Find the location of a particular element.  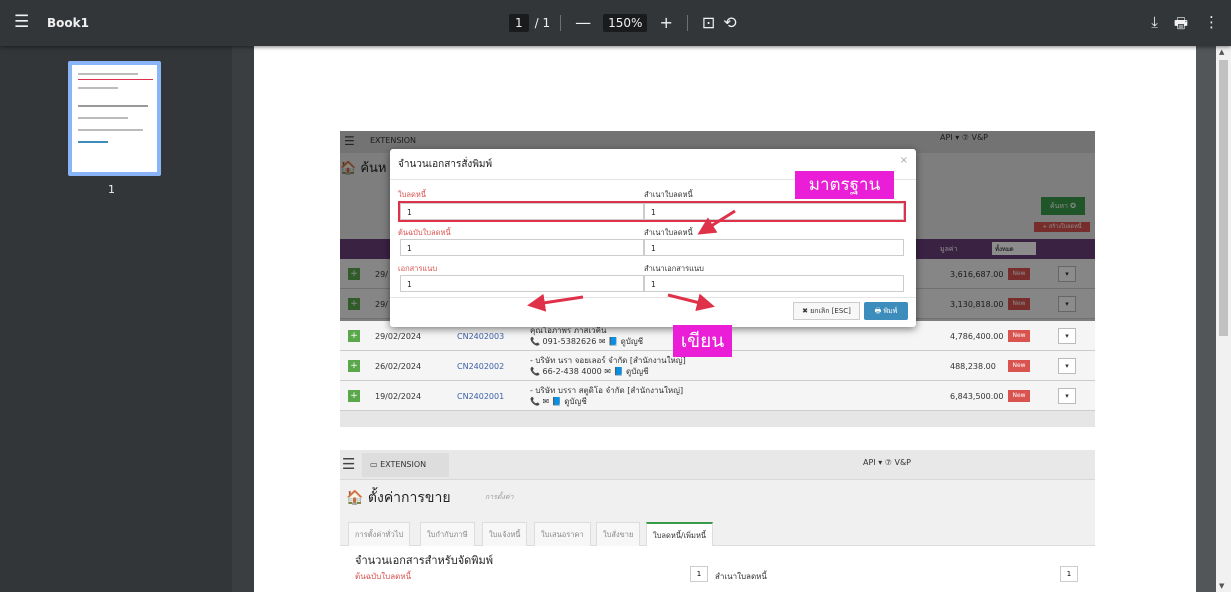

tab-invoice: ใบแจ้งหนี้ is located at coordinates (505, 534).